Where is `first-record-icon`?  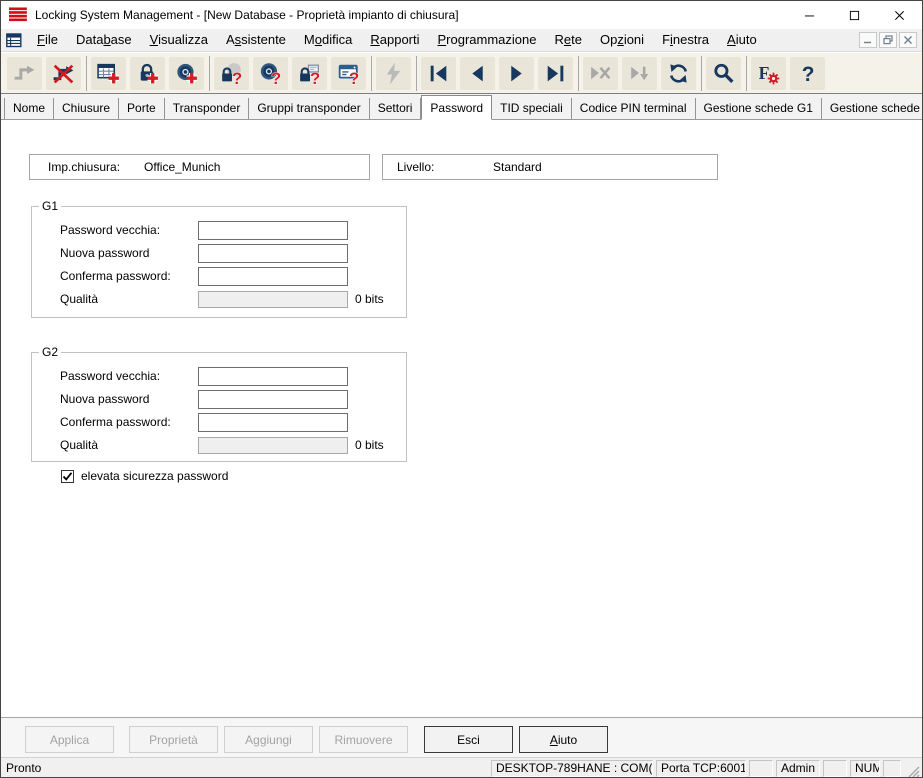 first-record-icon is located at coordinates (438, 73).